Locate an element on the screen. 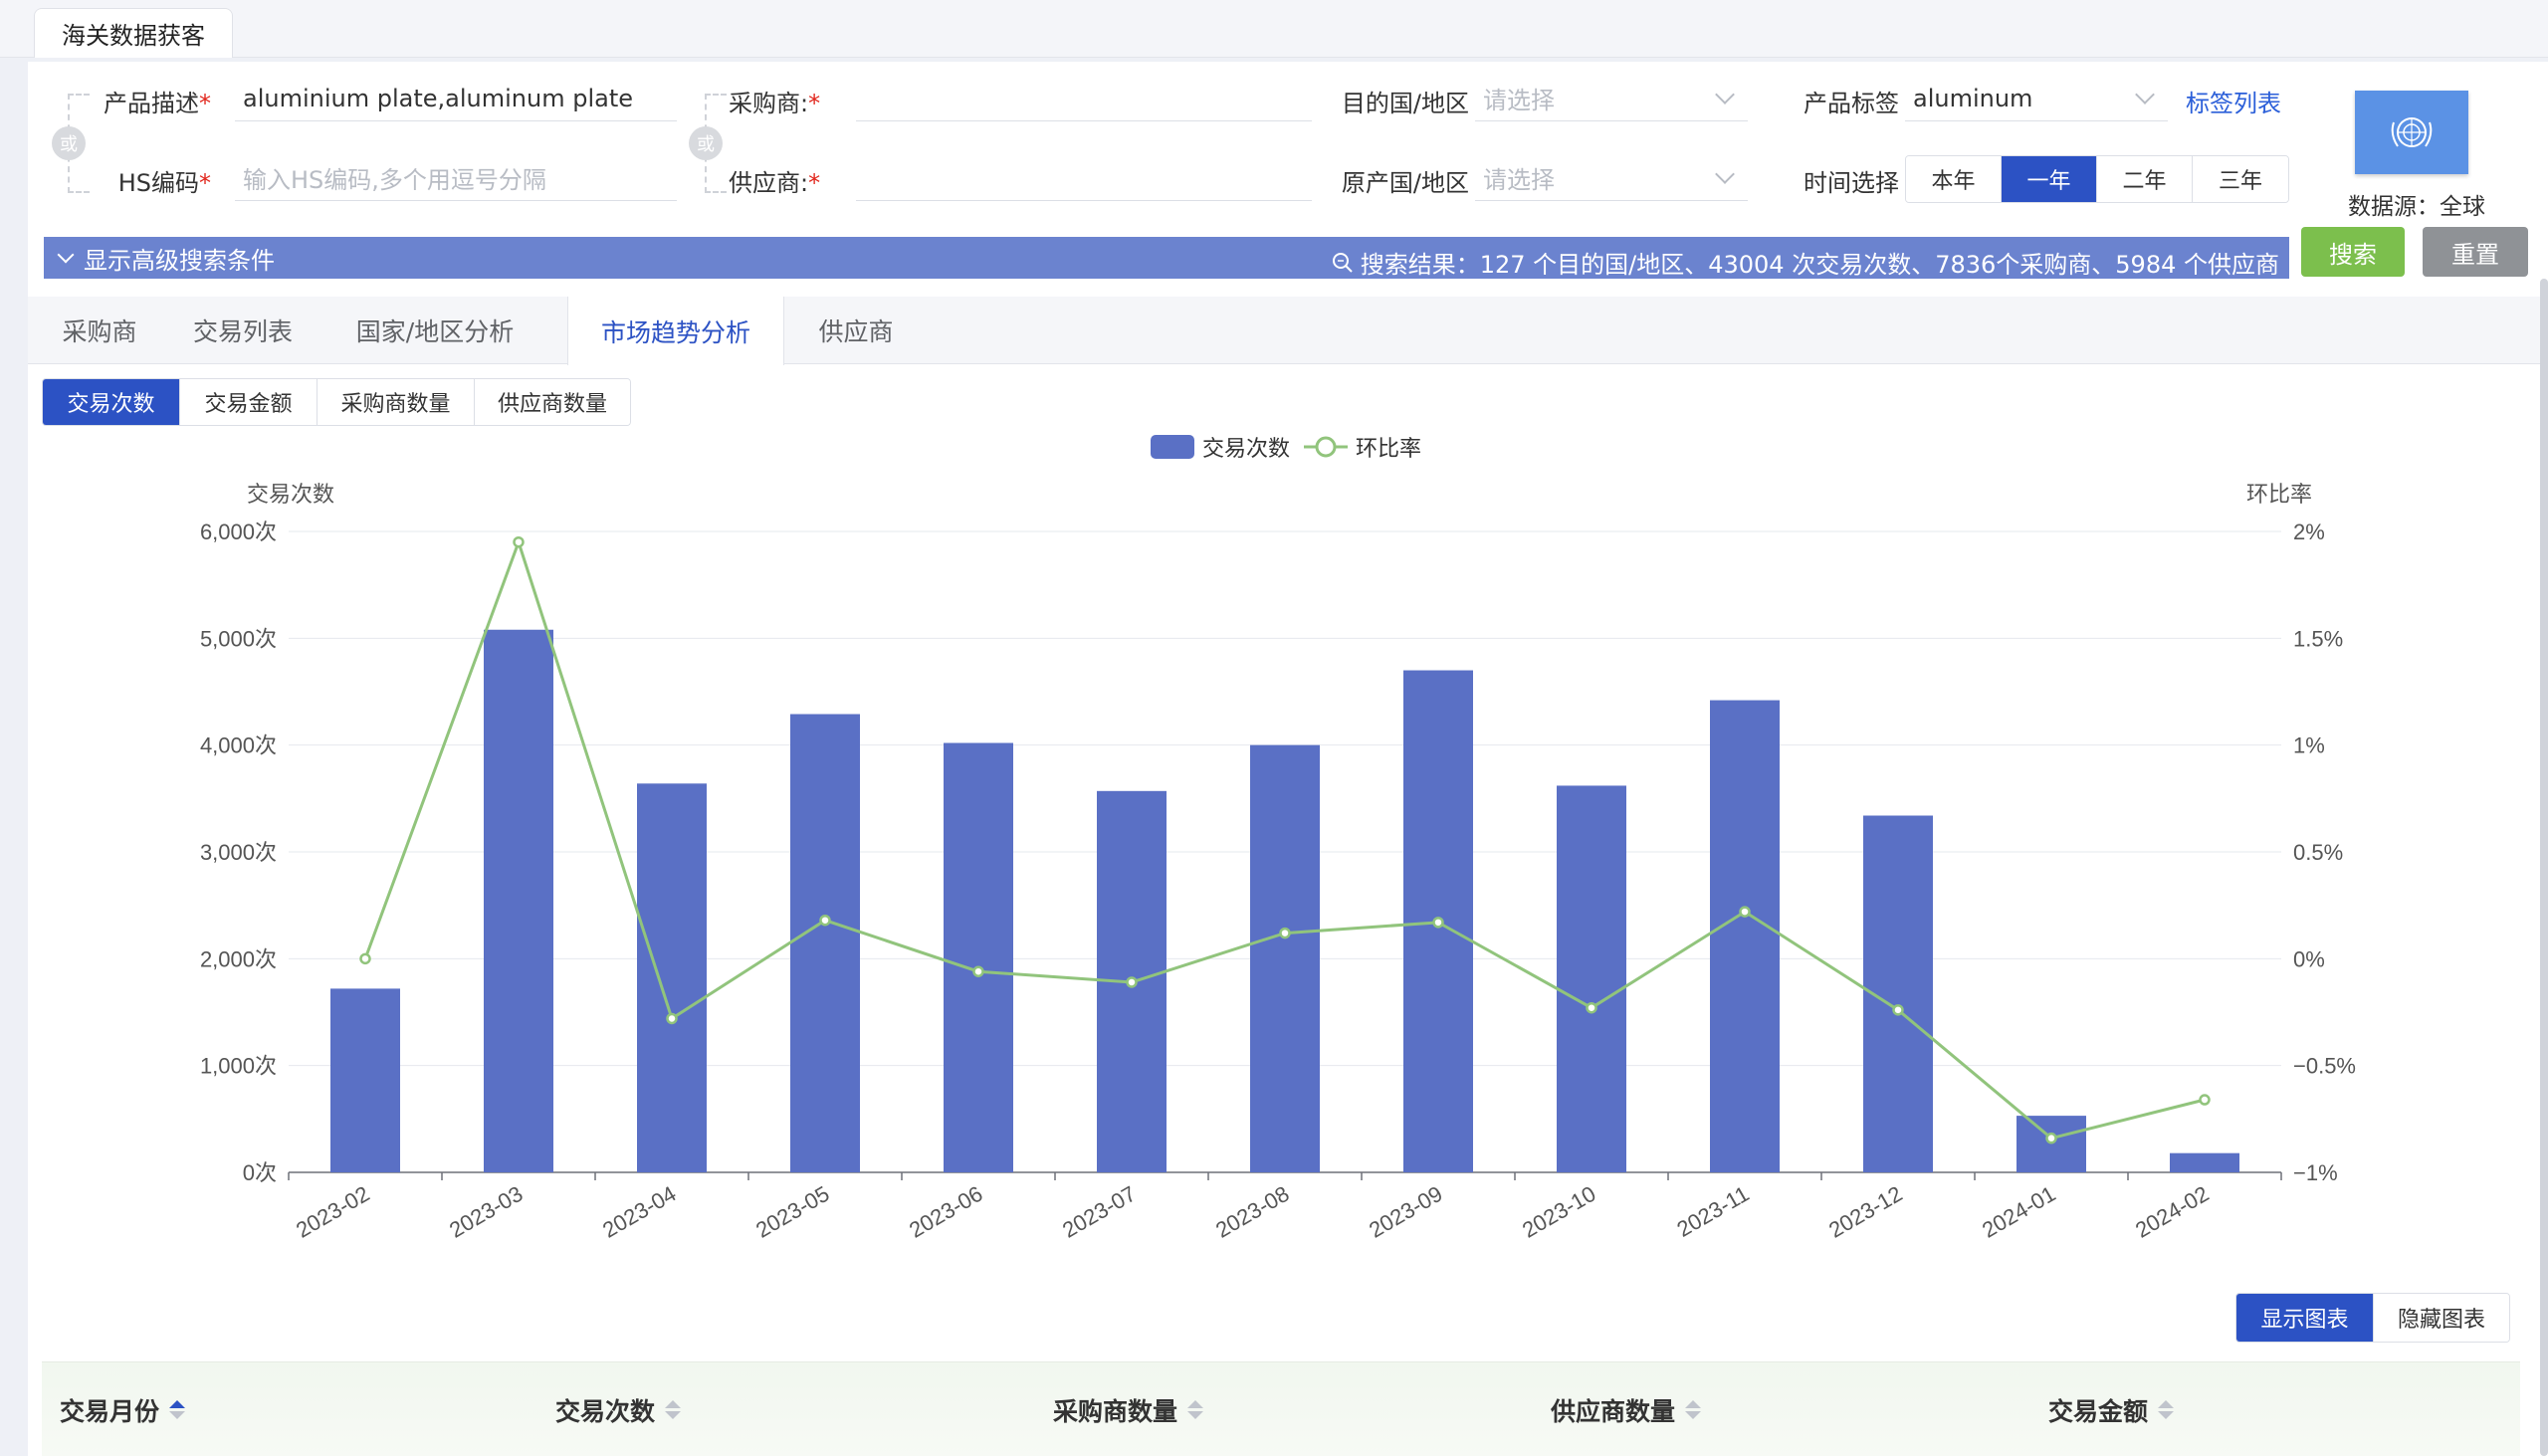 This screenshot has height=1456, width=2548. y-right-tick-label: 1.5% is located at coordinates (2318, 638).